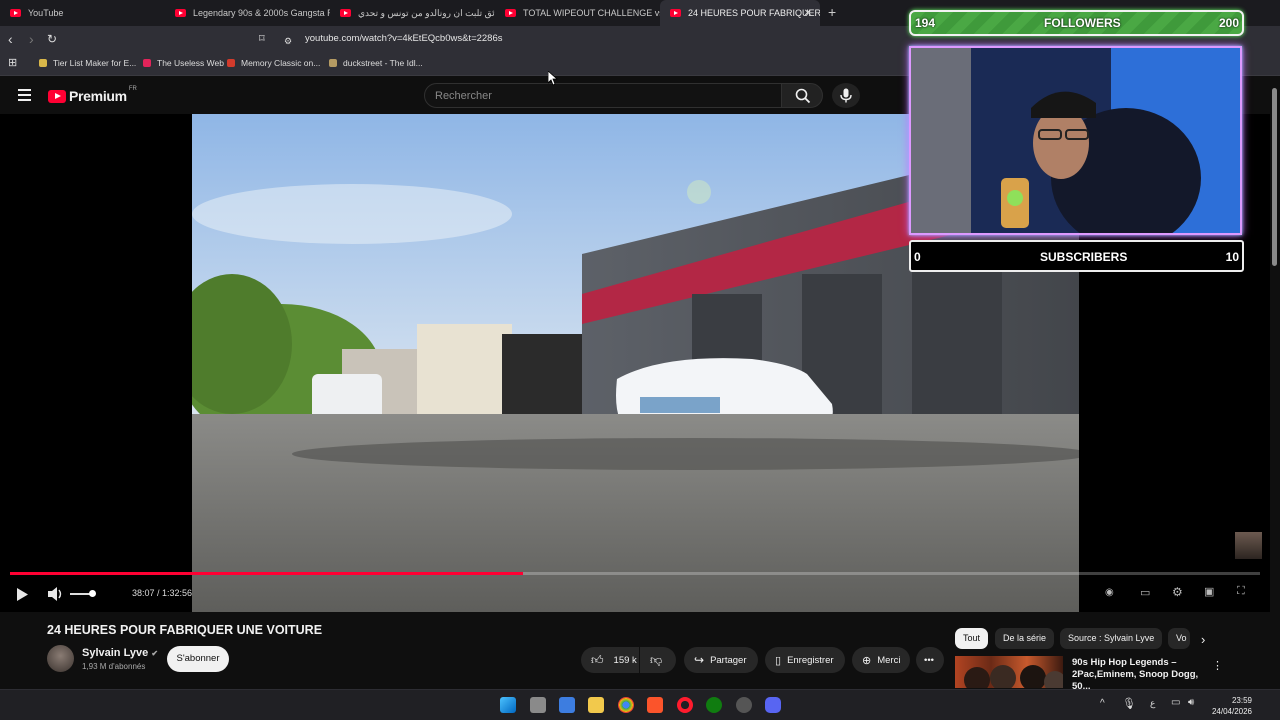 This screenshot has height=720, width=1280. What do you see at coordinates (52, 39) in the screenshot?
I see `reload-icon: ↻` at bounding box center [52, 39].